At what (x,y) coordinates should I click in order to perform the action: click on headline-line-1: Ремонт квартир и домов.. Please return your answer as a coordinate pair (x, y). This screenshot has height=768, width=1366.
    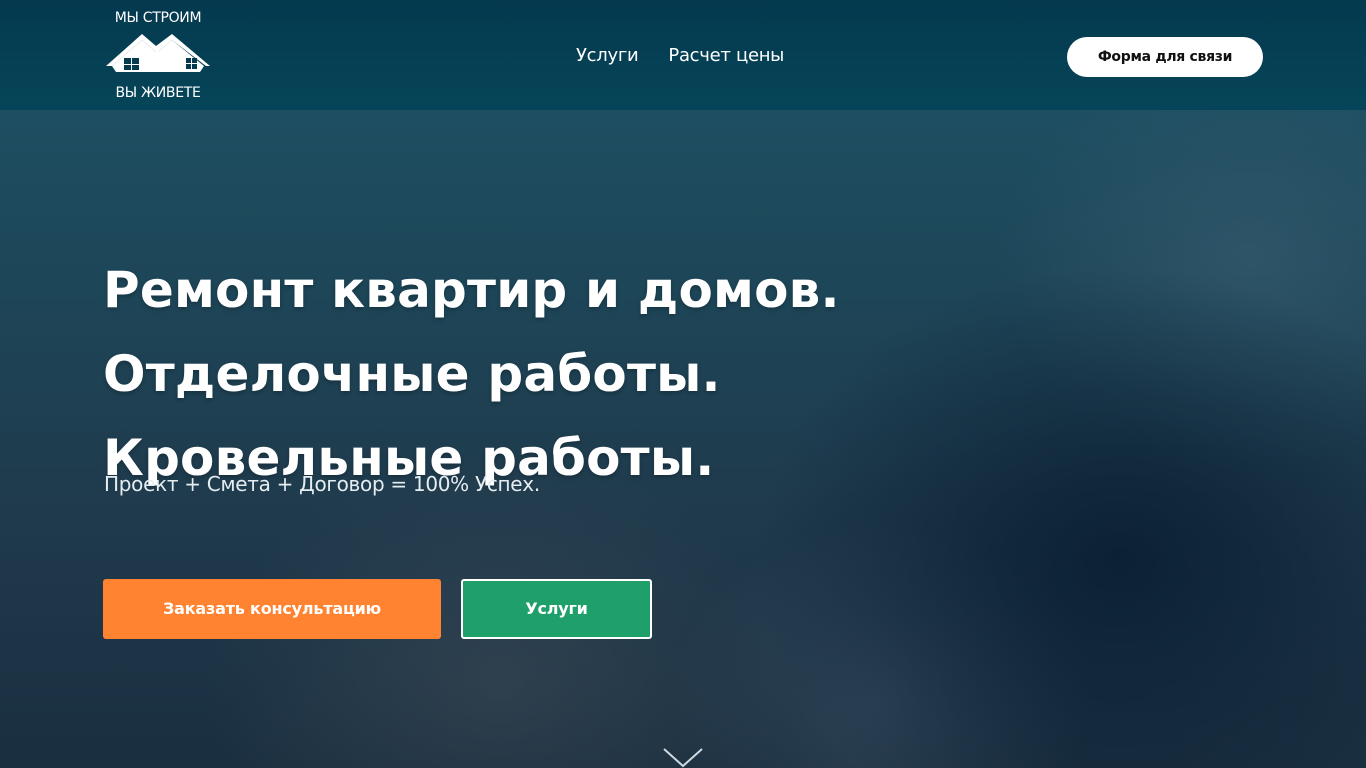
    Looking at the image, I should click on (471, 290).